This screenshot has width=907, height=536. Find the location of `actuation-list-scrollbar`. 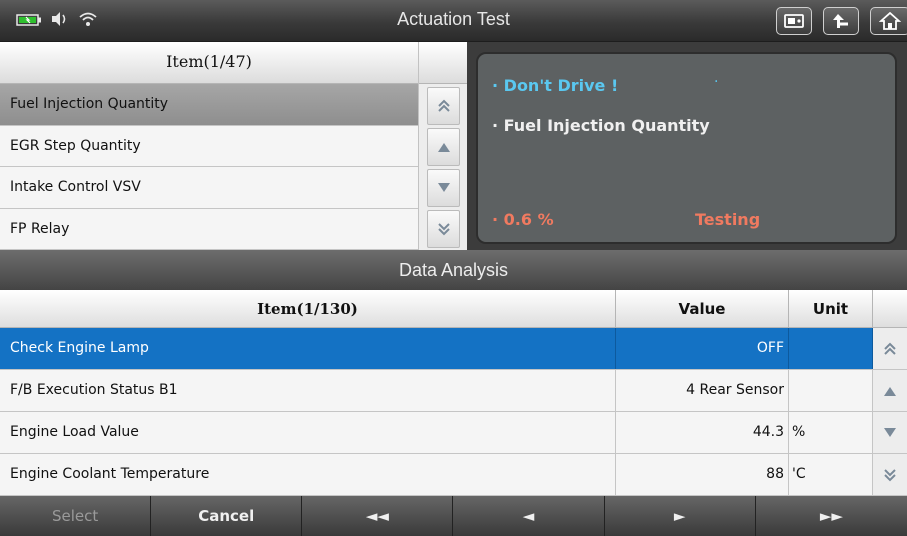

actuation-list-scrollbar is located at coordinates (442, 146).